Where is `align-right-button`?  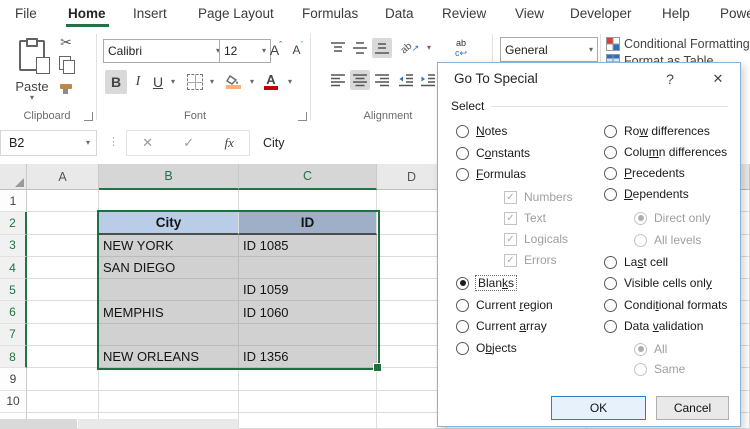 align-right-button is located at coordinates (382, 80).